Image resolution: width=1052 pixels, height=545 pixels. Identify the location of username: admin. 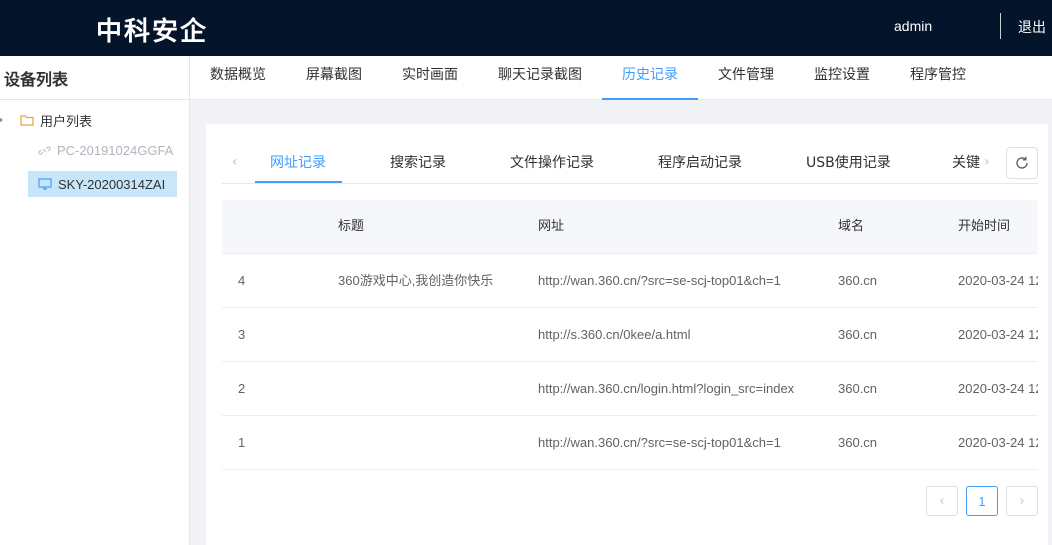
(913, 26).